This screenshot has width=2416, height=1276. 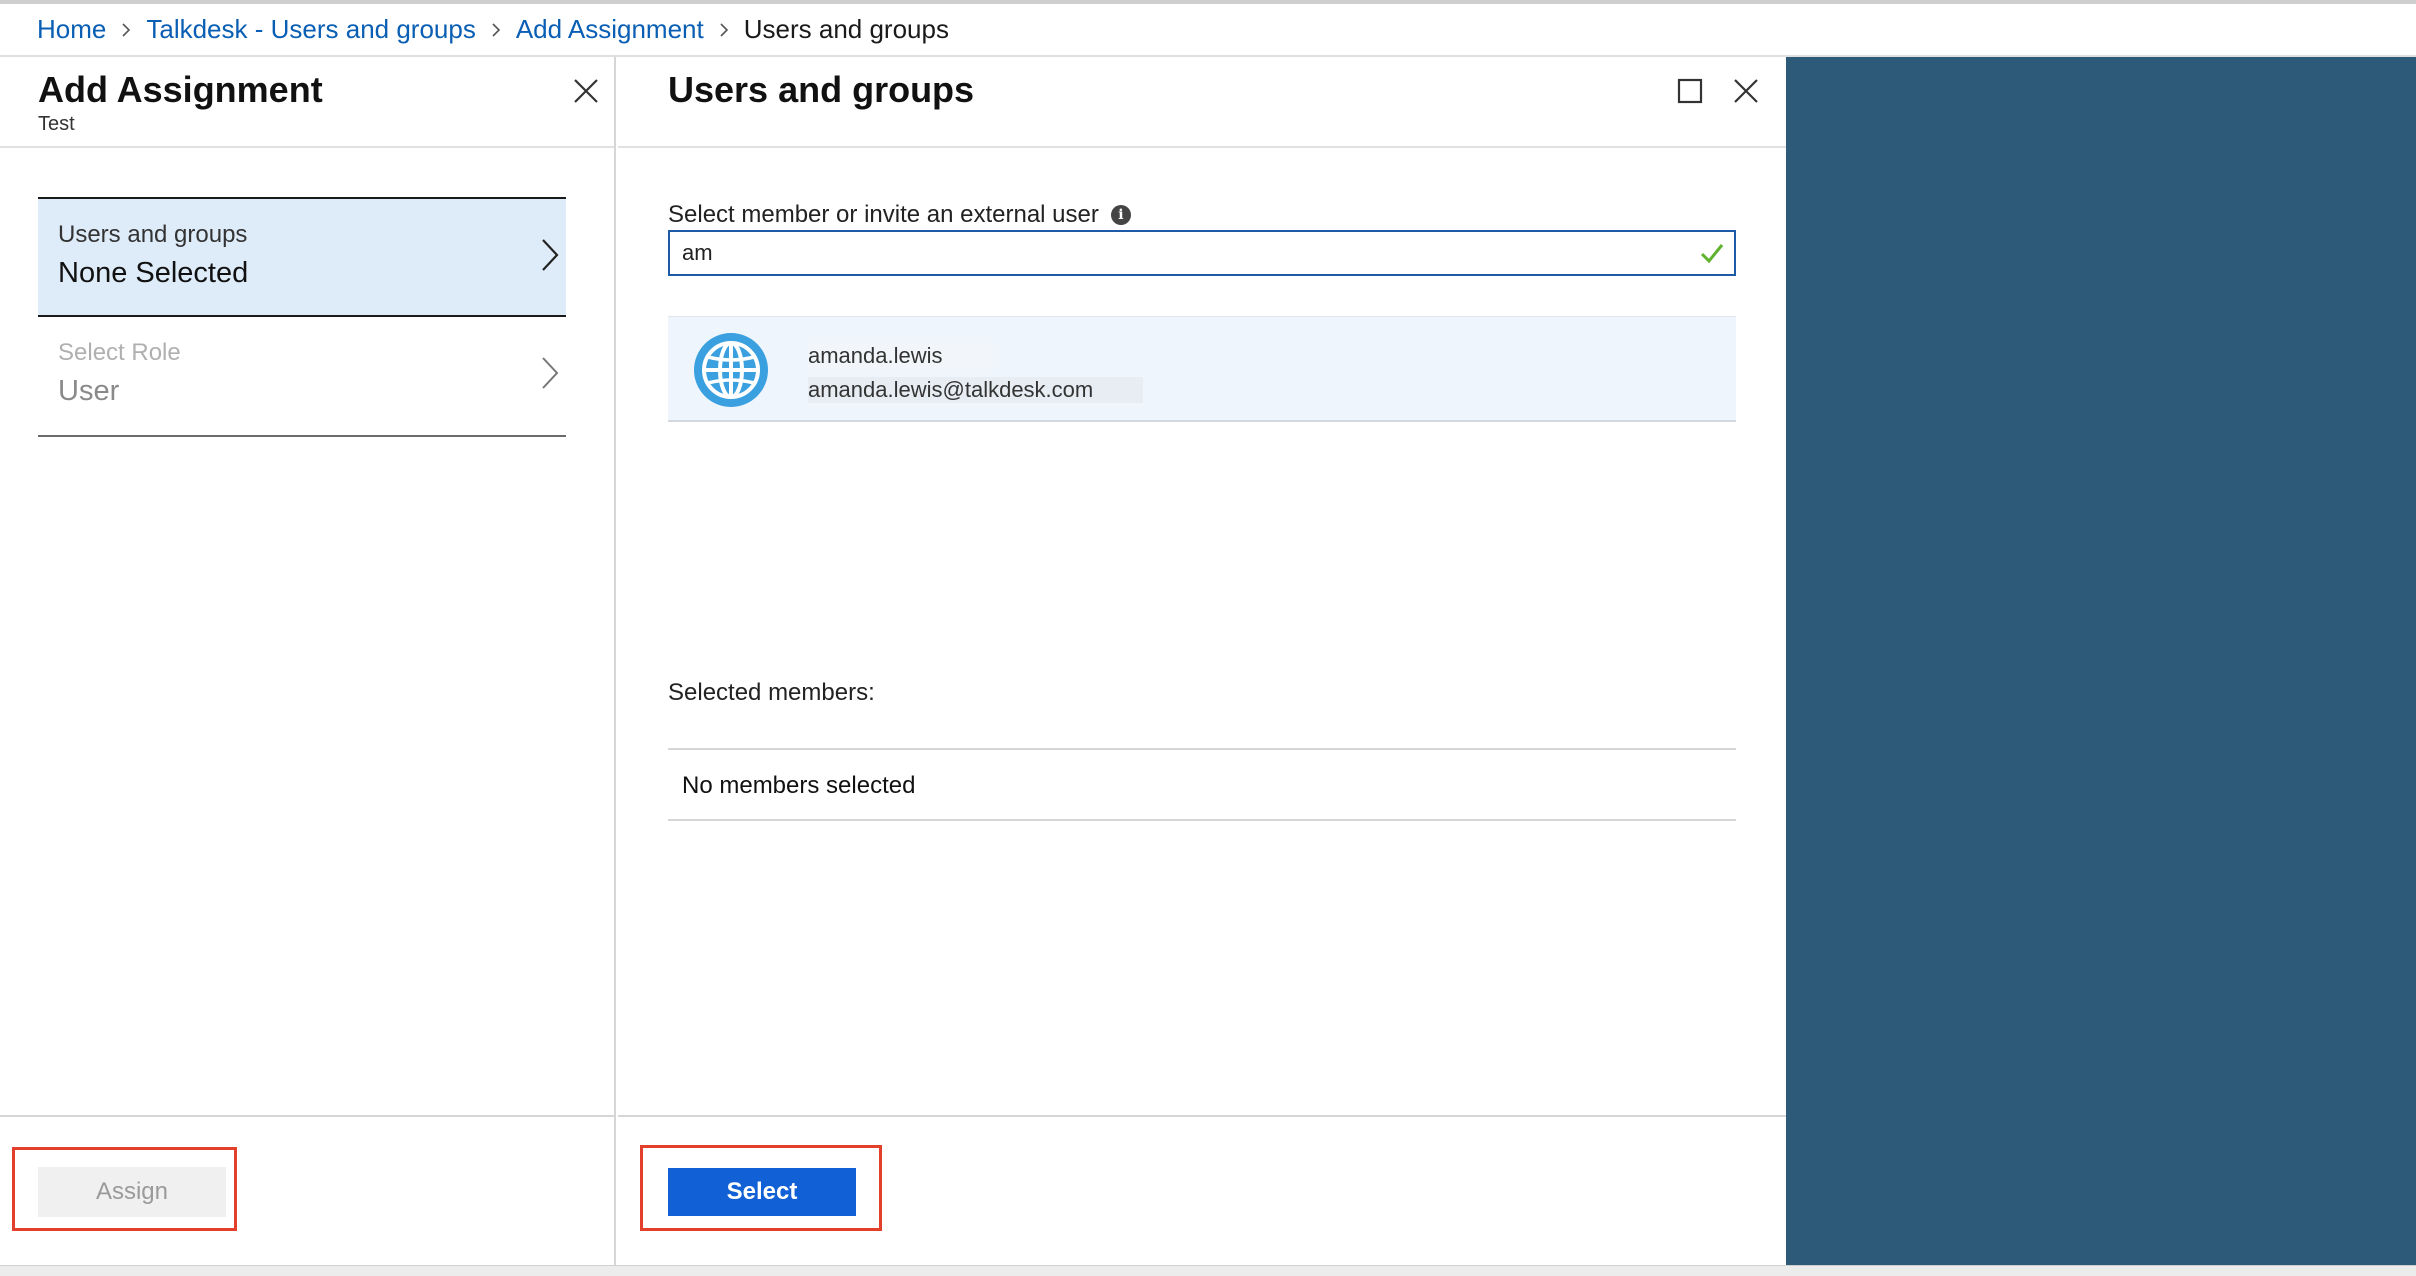 What do you see at coordinates (1202, 784) in the screenshot?
I see `selected-members-list: No members selected` at bounding box center [1202, 784].